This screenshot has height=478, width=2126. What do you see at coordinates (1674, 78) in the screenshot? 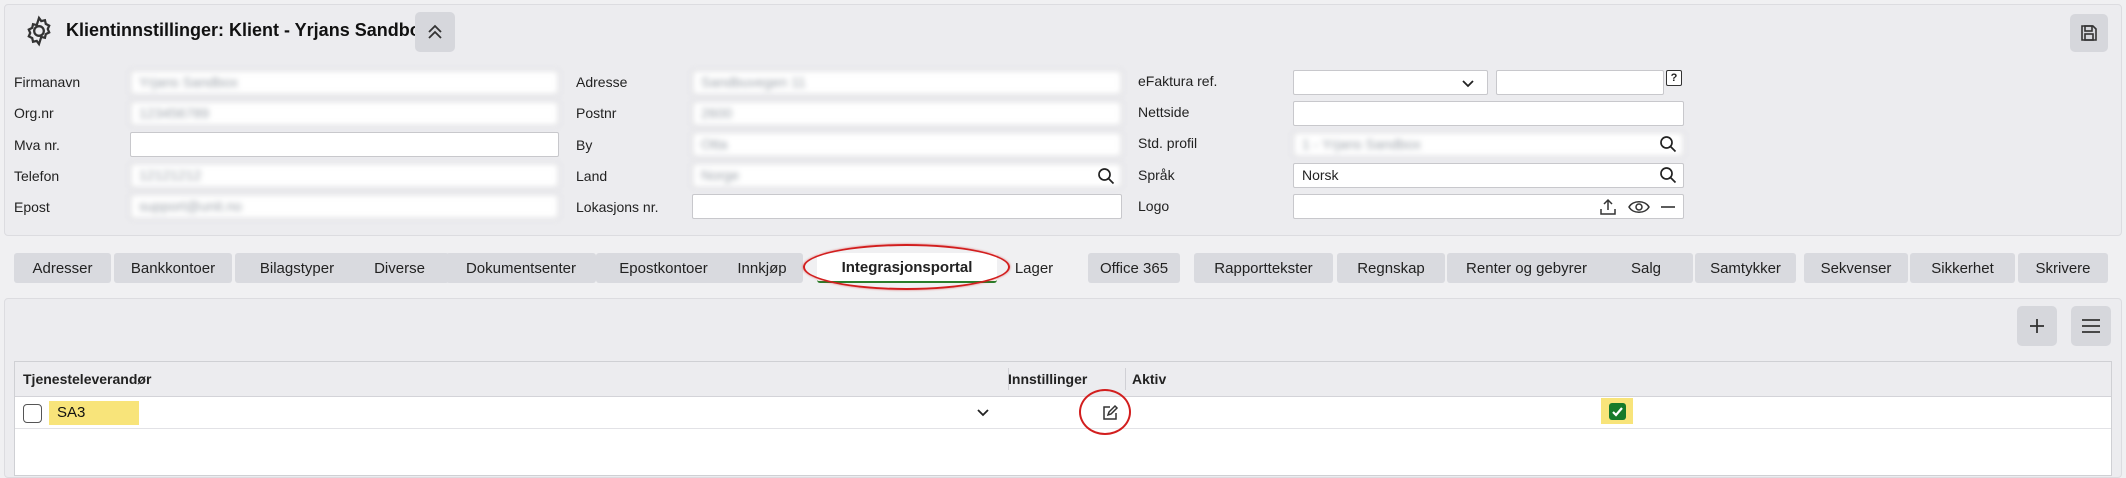
I see `help-icon: ?` at bounding box center [1674, 78].